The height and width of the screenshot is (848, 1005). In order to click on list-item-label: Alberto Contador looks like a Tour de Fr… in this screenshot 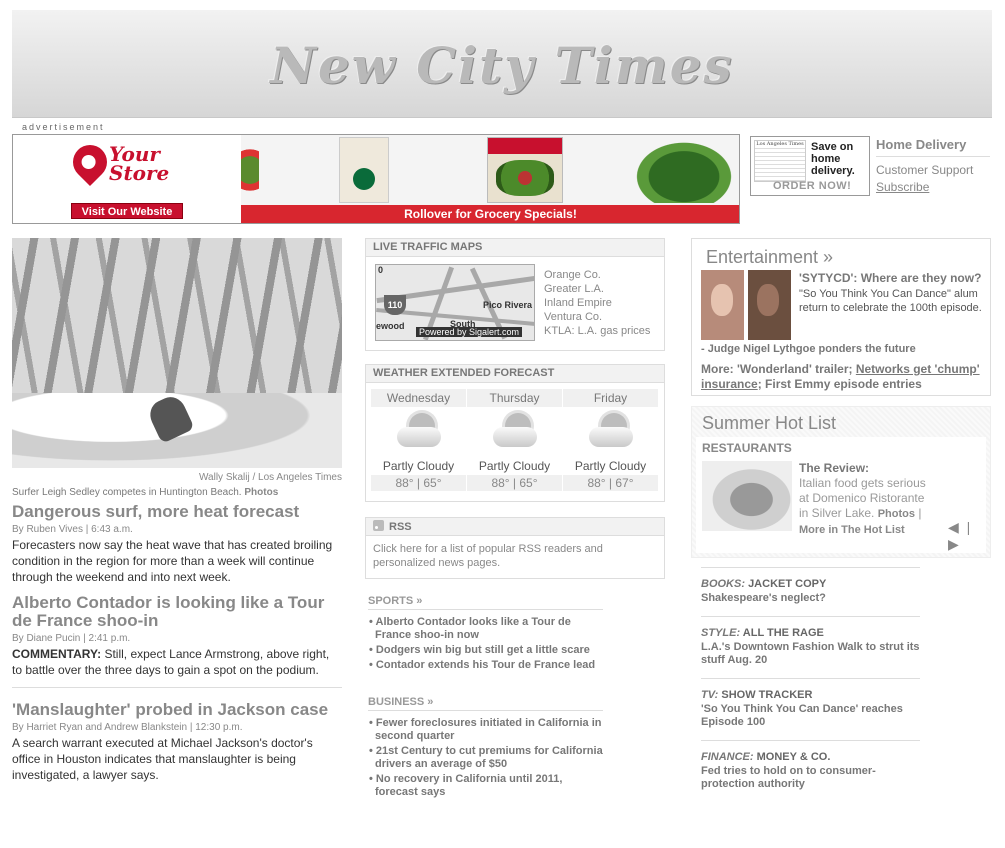, I will do `click(473, 628)`.